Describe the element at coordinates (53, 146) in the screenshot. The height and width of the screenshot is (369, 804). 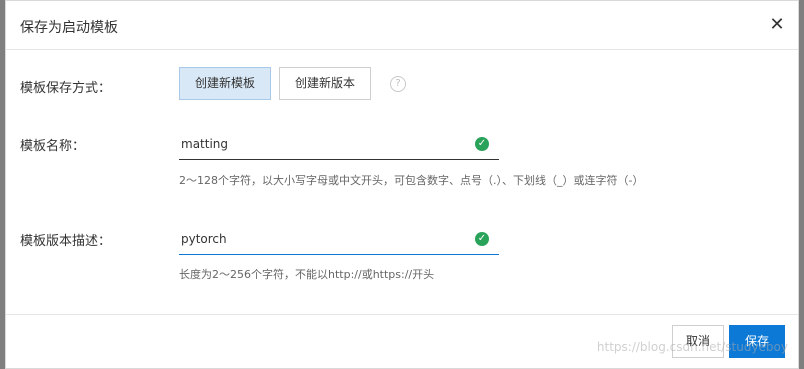
I see `template-name-label: 模板名称：` at that location.